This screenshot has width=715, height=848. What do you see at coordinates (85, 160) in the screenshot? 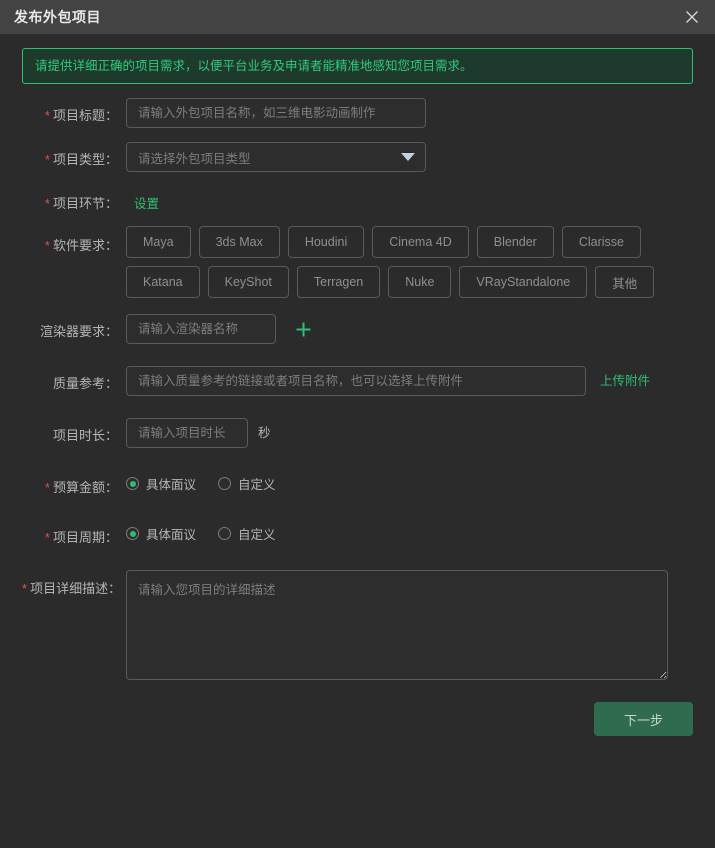
I see `label-project-type-text: 项目类型：` at bounding box center [85, 160].